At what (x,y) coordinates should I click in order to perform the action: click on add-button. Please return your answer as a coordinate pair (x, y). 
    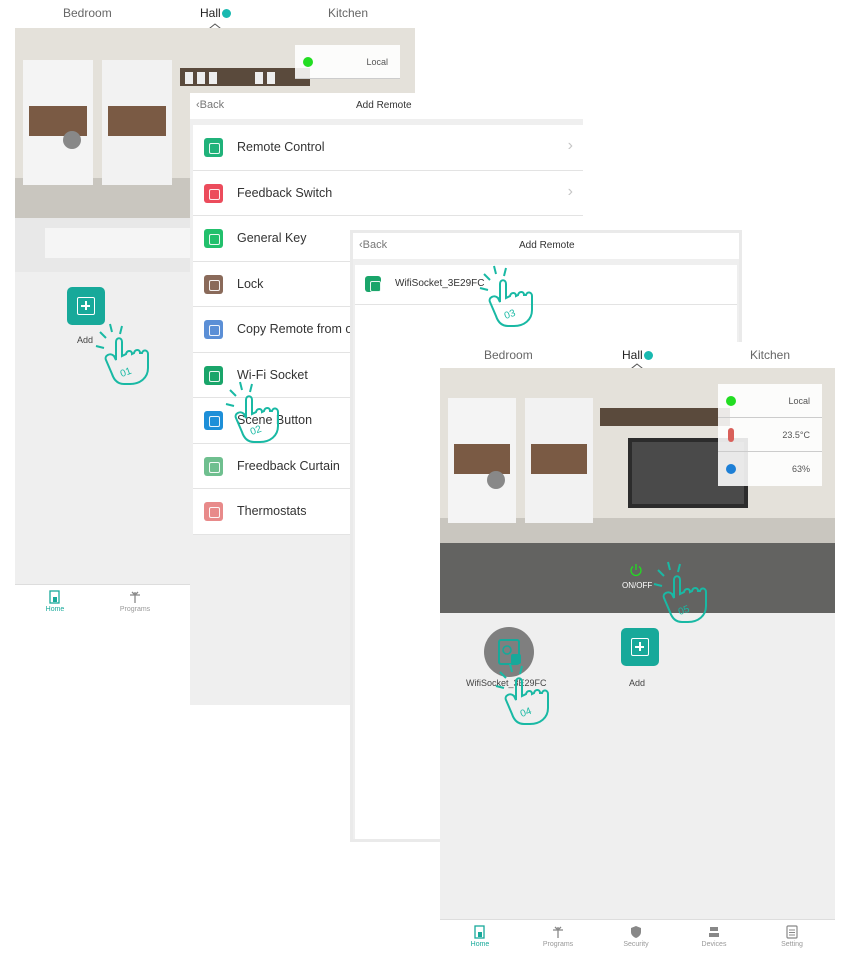
    Looking at the image, I should click on (640, 647).